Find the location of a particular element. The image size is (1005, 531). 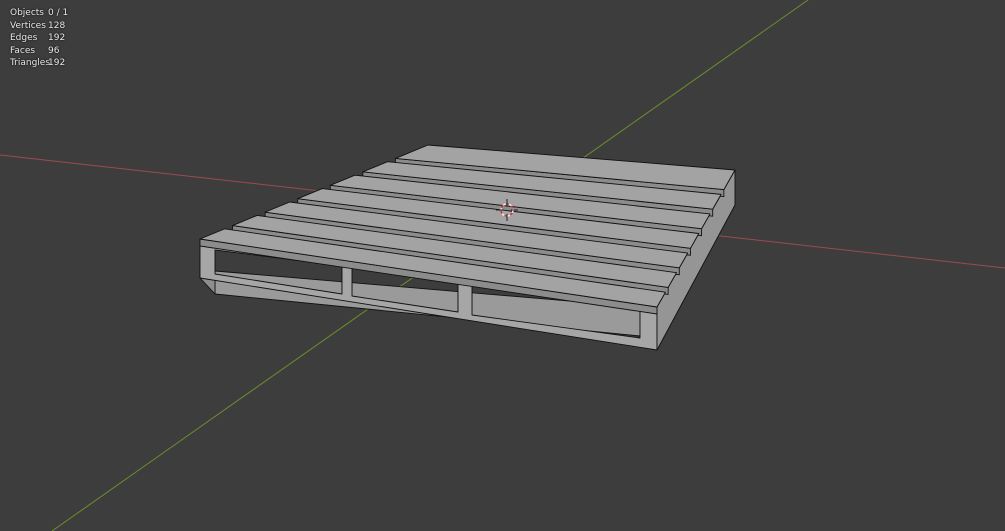

stat-value: 128 is located at coordinates (57, 25).